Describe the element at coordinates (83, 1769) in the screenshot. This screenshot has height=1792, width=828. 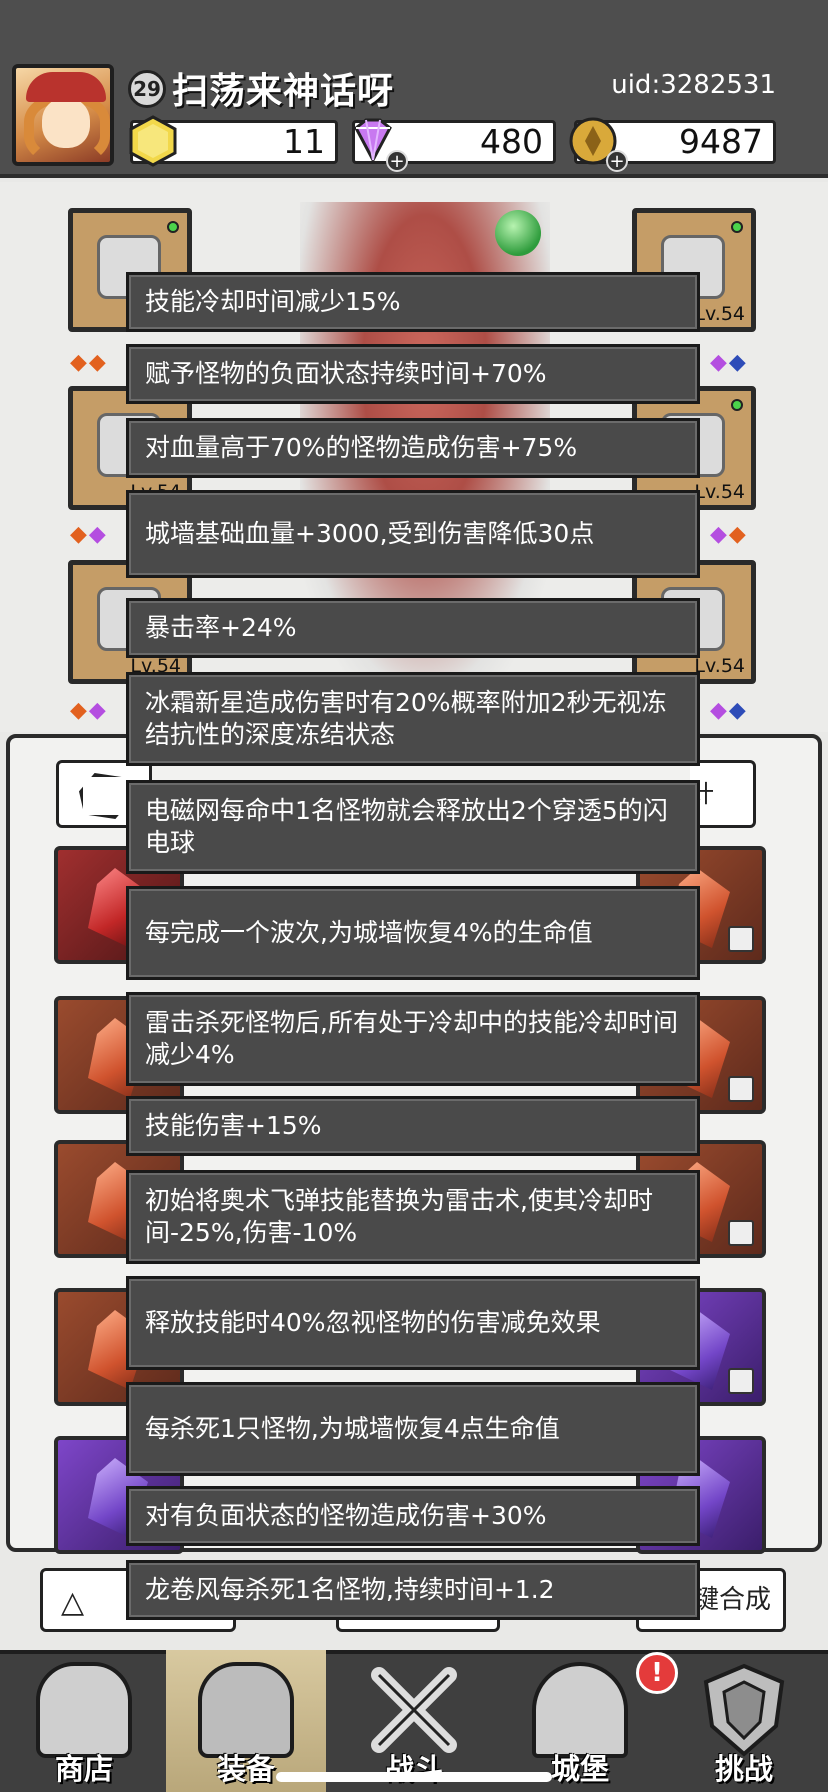
I see `nav-shop-label: 商店` at that location.